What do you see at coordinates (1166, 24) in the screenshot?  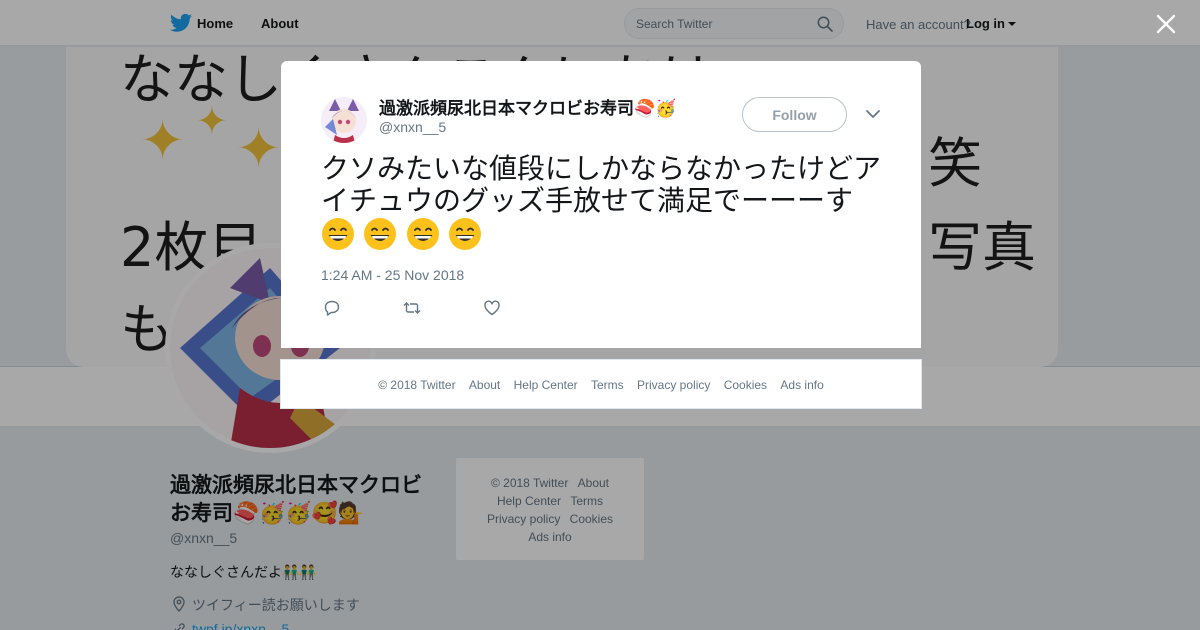 I see `close-icon` at bounding box center [1166, 24].